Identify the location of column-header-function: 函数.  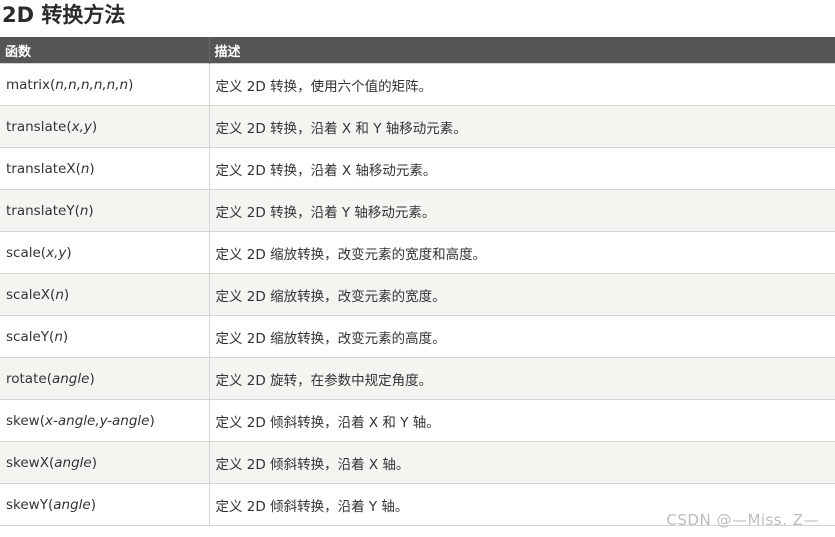
(104, 50).